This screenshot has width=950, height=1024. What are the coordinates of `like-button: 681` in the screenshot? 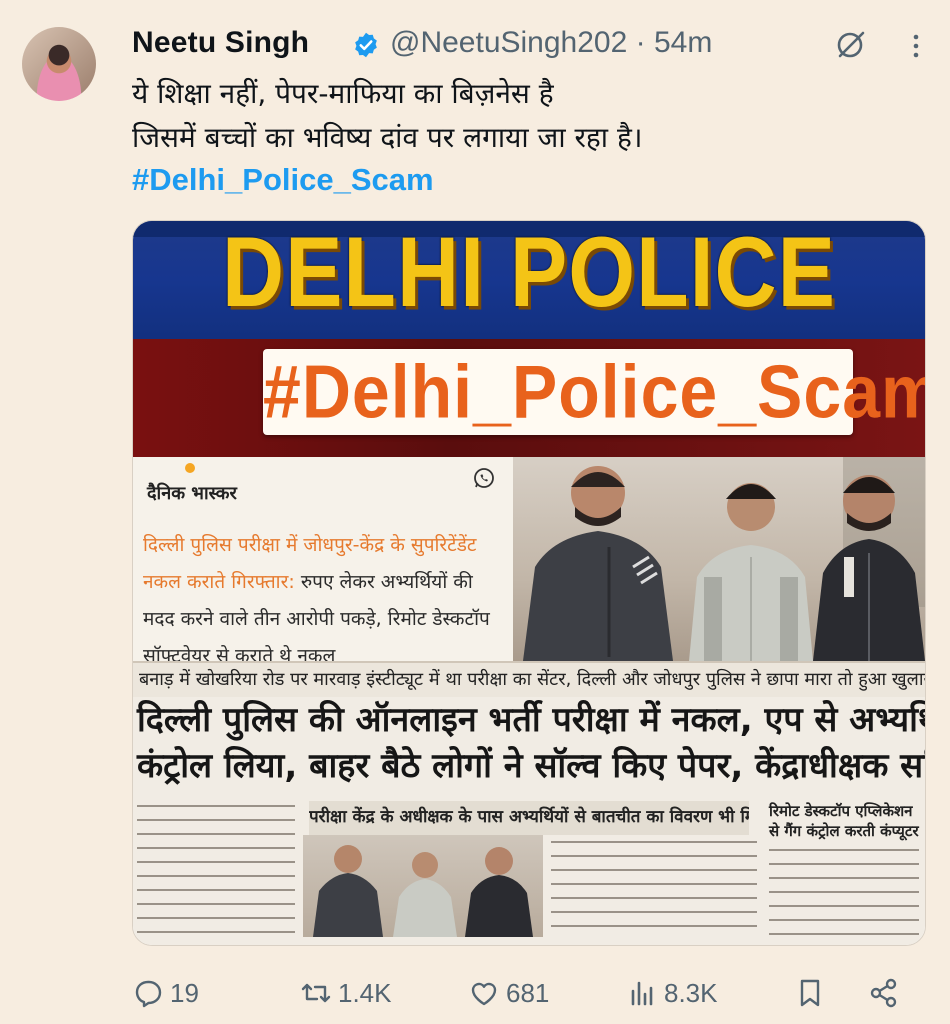 It's located at (508, 993).